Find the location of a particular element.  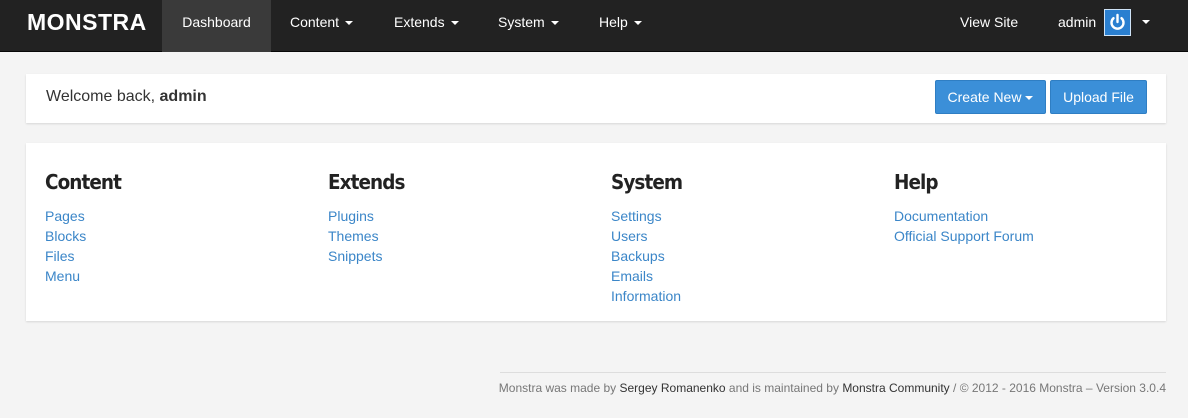

link-plugins: Plugins is located at coordinates (369, 216).